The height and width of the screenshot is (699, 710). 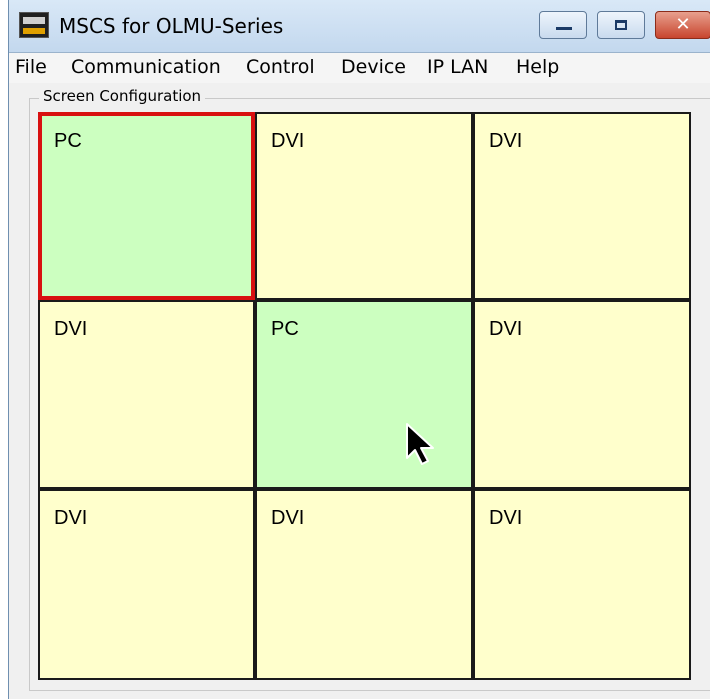 I want to click on screen-cell-1-2: DVI, so click(x=364, y=206).